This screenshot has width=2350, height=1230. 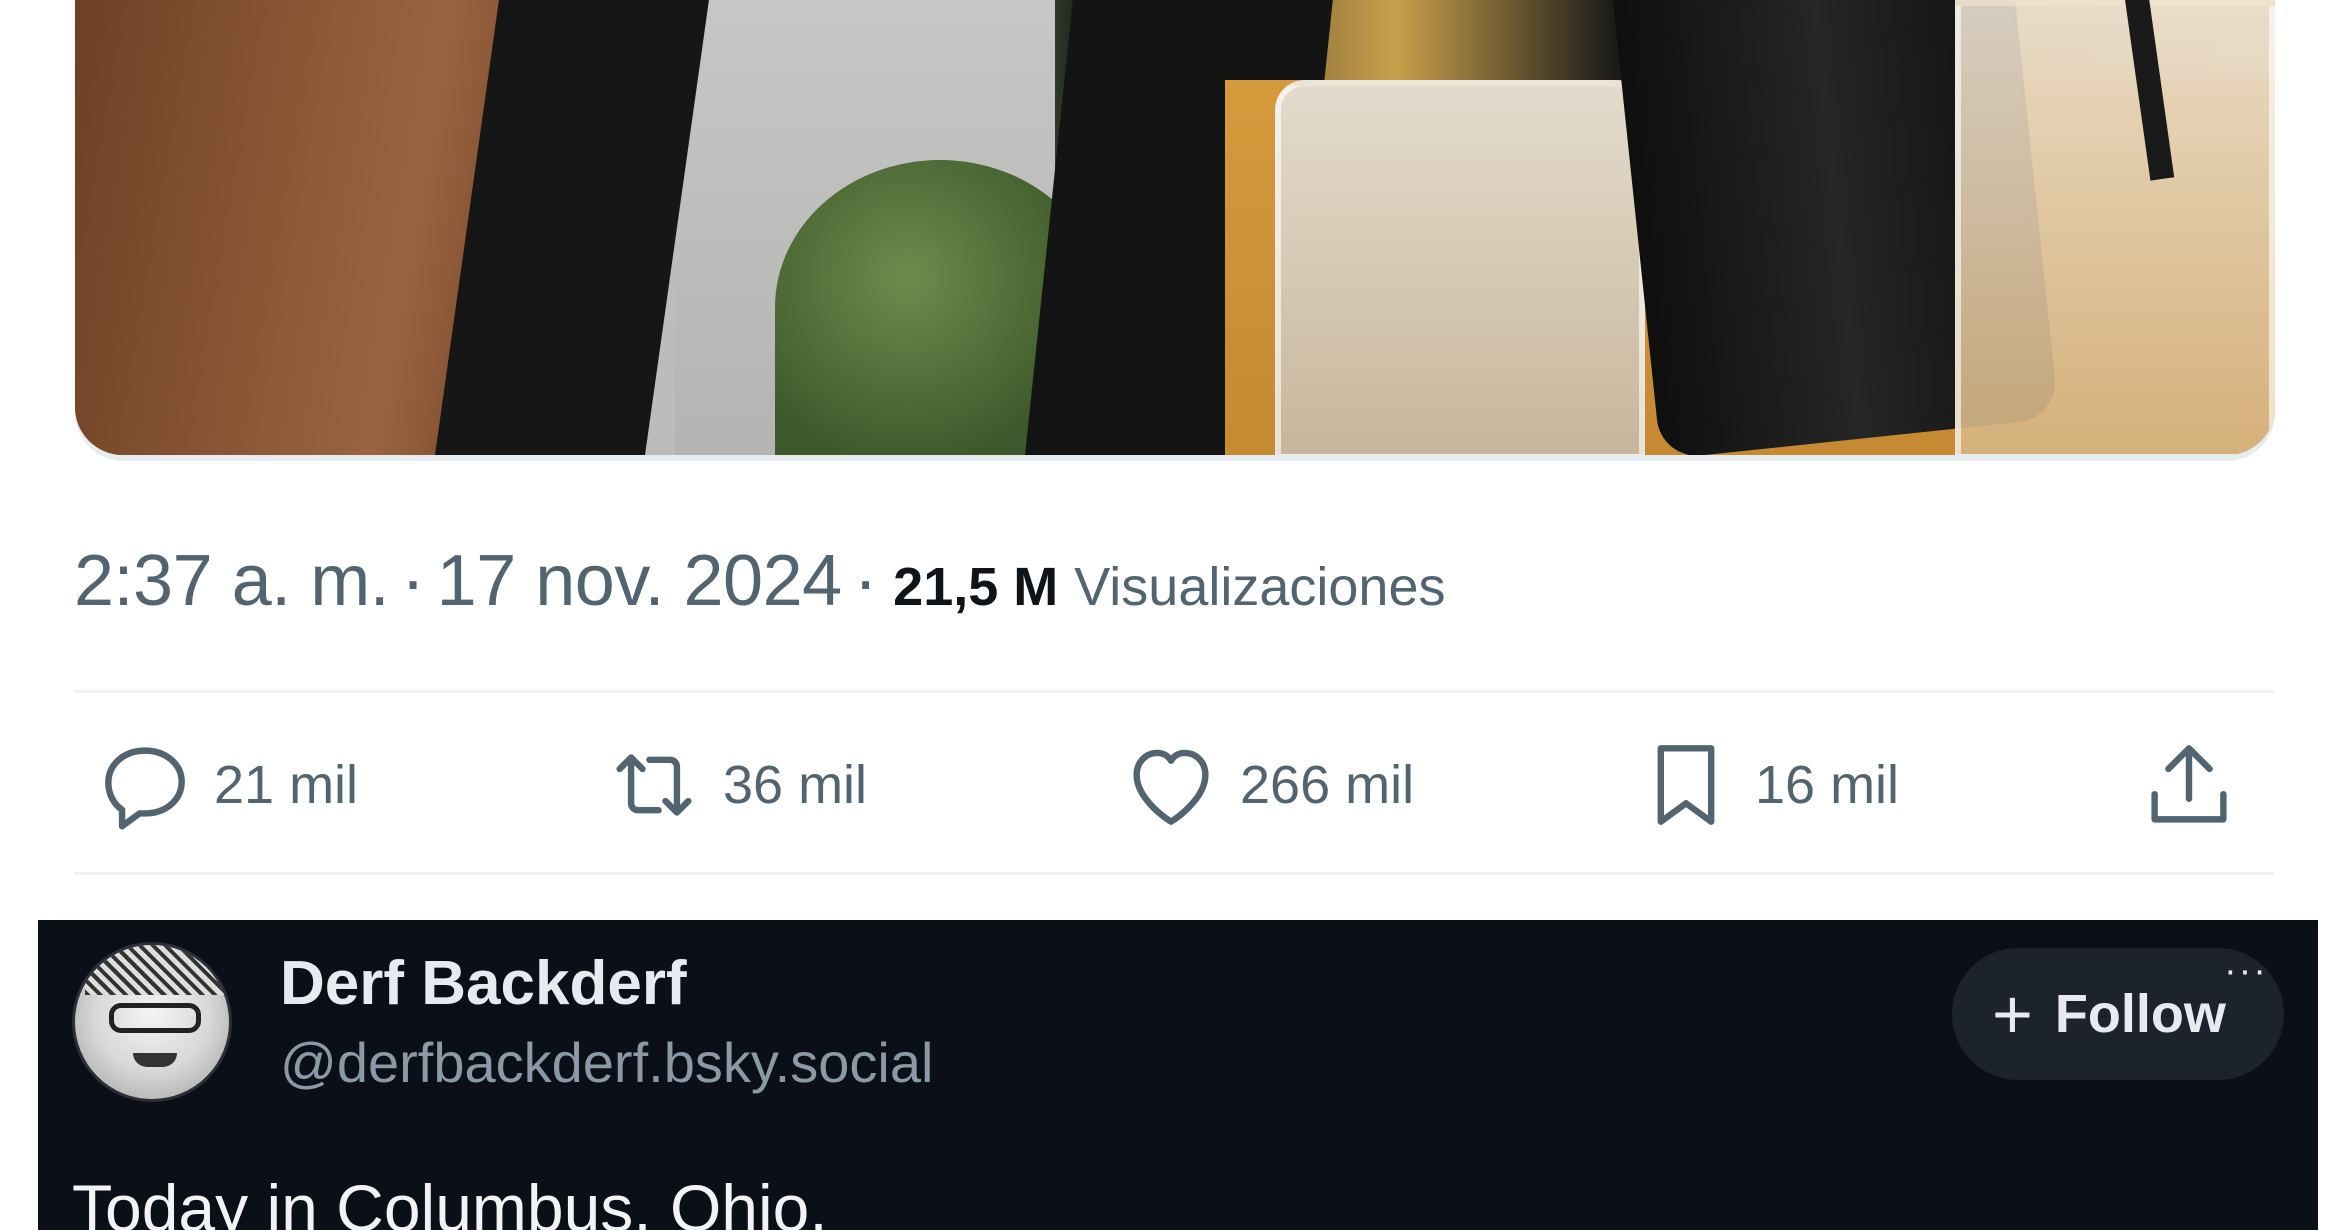 What do you see at coordinates (795, 785) in the screenshot?
I see `retweet-count: 36 mil` at bounding box center [795, 785].